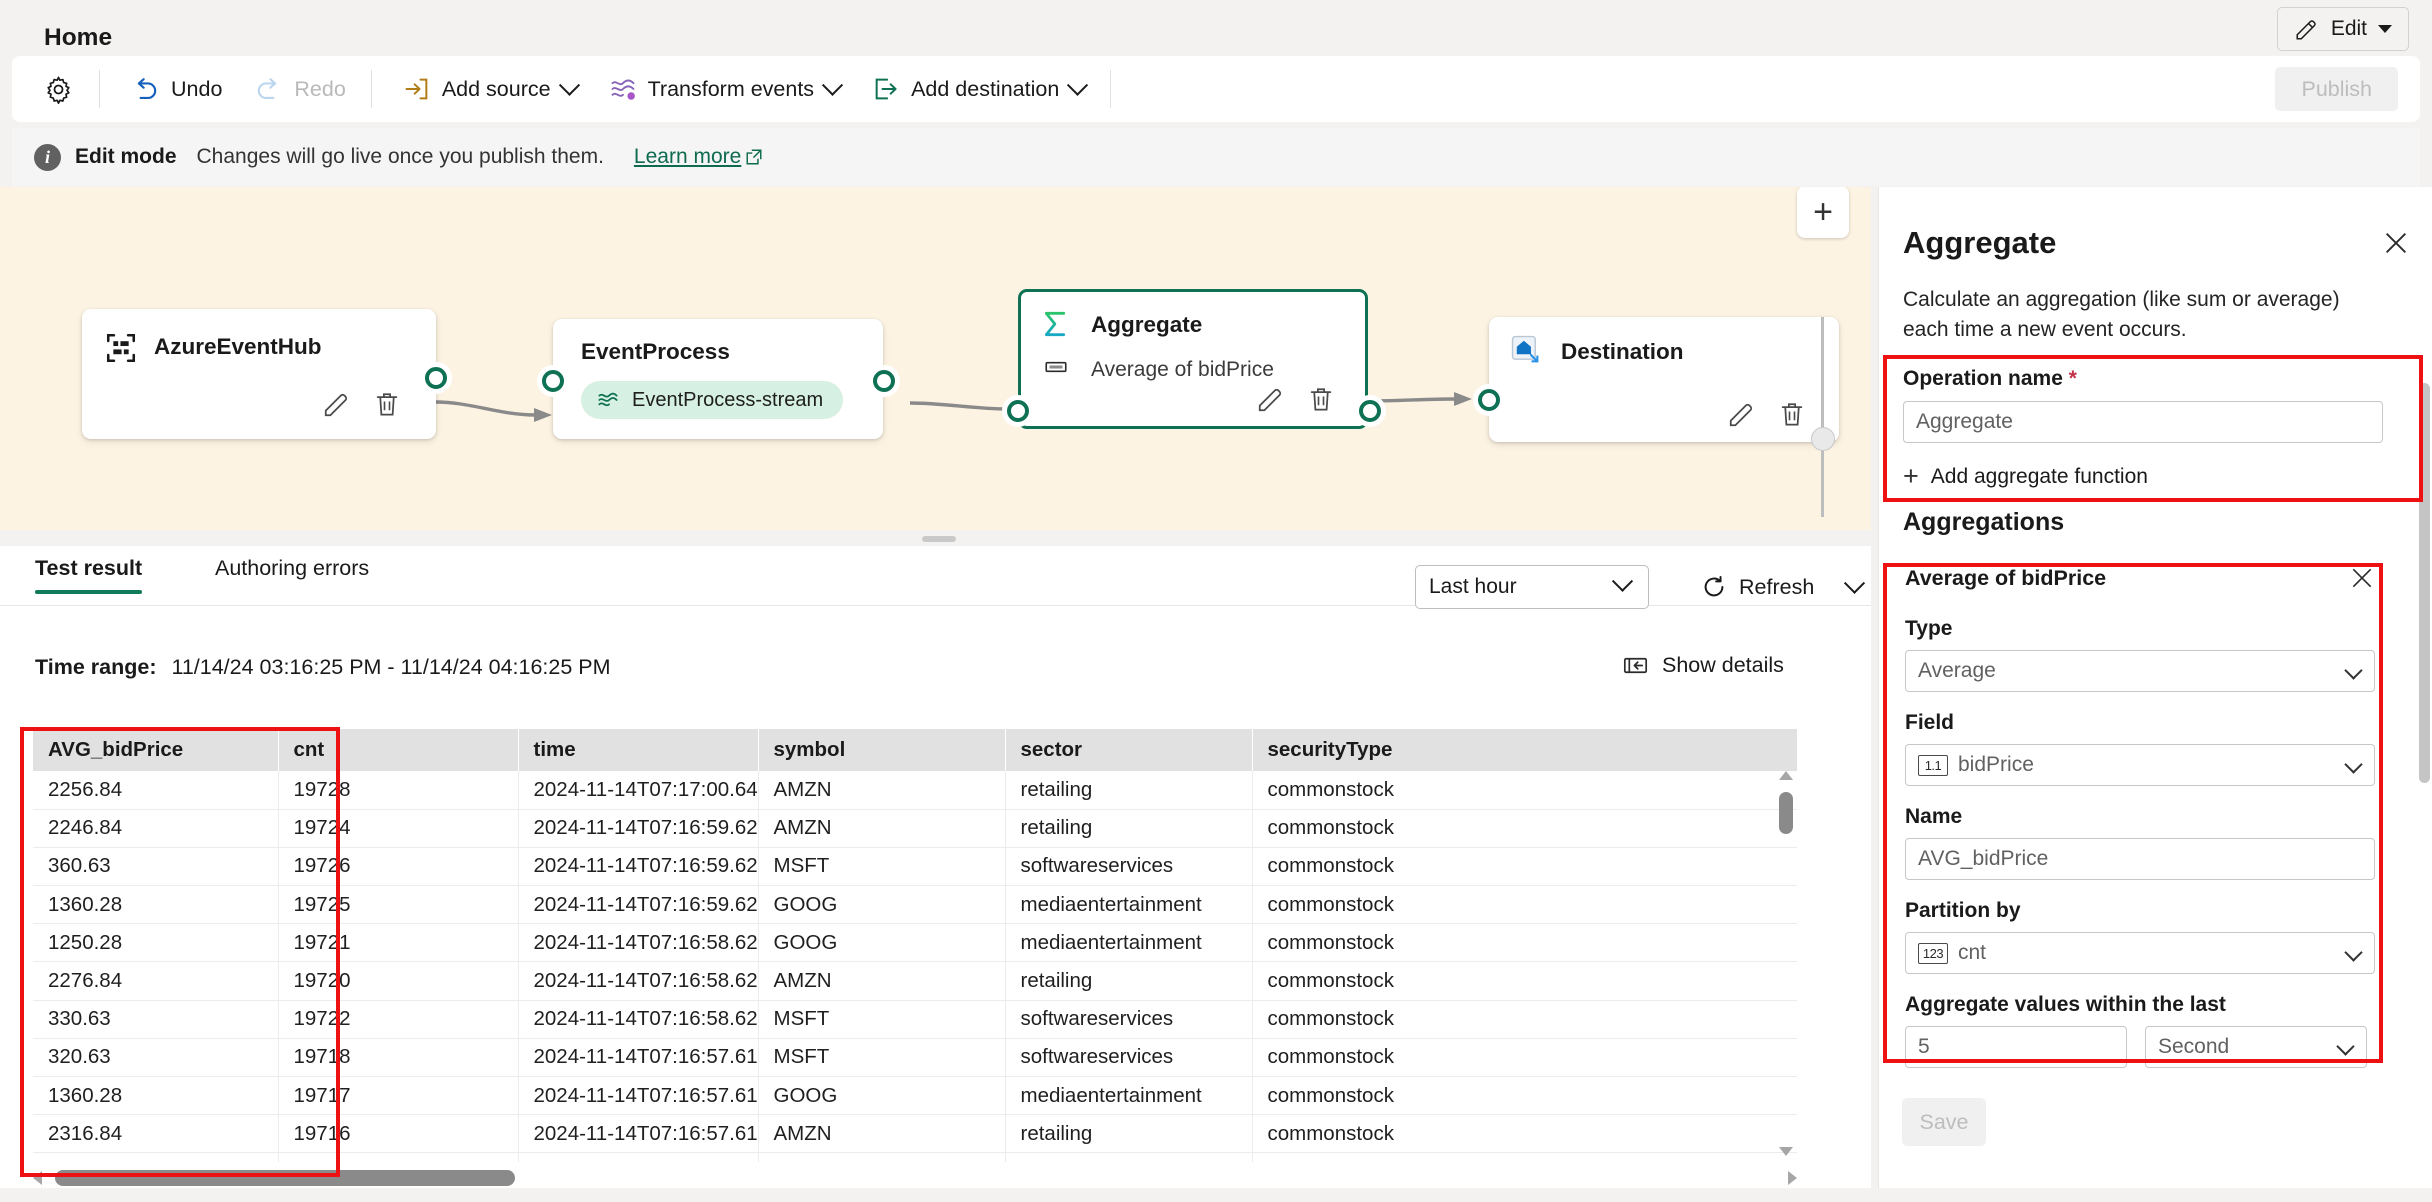  I want to click on gear-icon, so click(58, 90).